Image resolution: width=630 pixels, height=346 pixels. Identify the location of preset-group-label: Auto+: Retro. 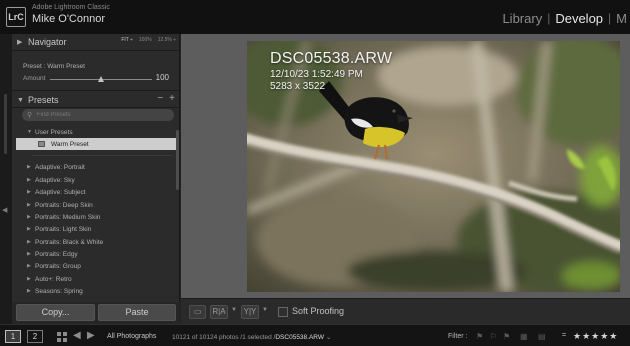
(53, 279).